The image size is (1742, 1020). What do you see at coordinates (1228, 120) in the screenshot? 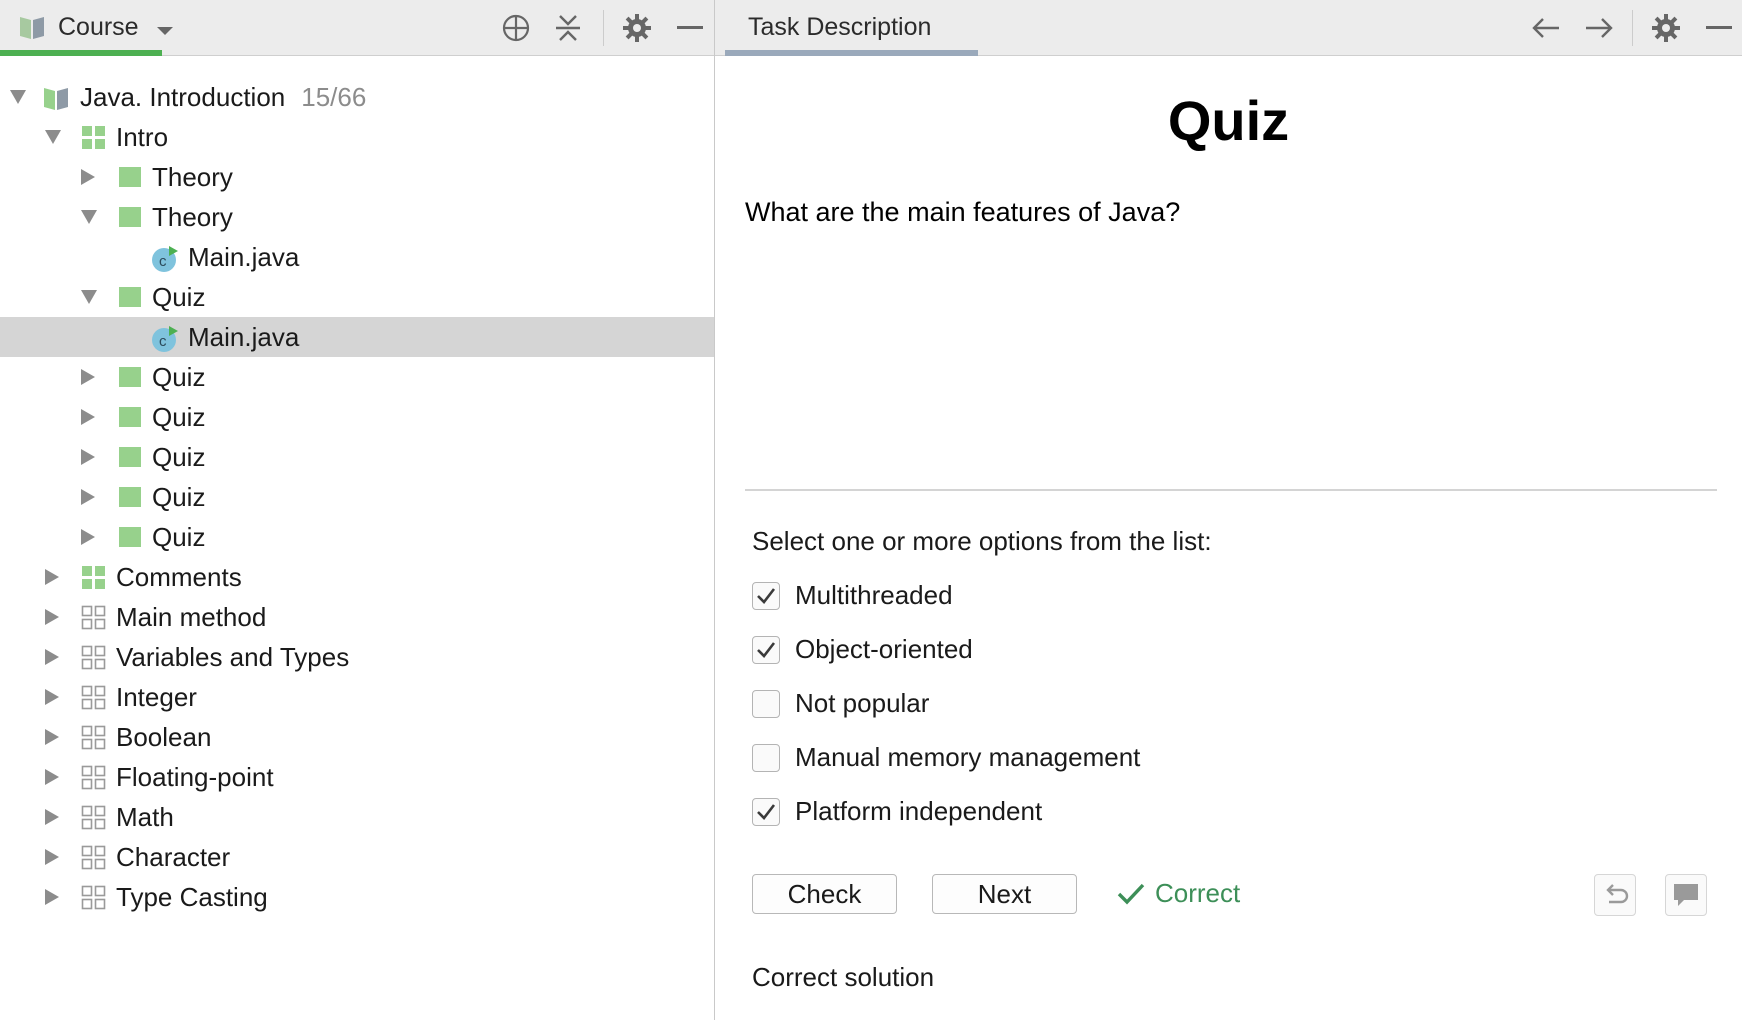
I see `quiz-title: Quiz` at bounding box center [1228, 120].